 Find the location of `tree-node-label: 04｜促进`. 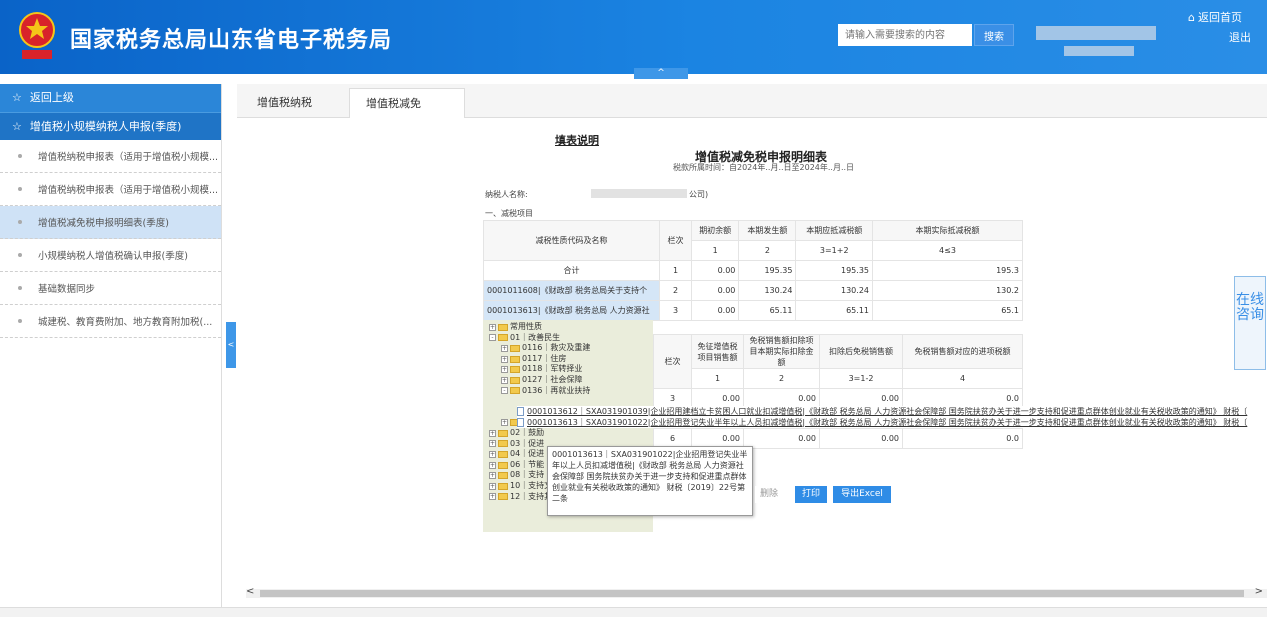

tree-node-label: 04｜促进 is located at coordinates (527, 454).